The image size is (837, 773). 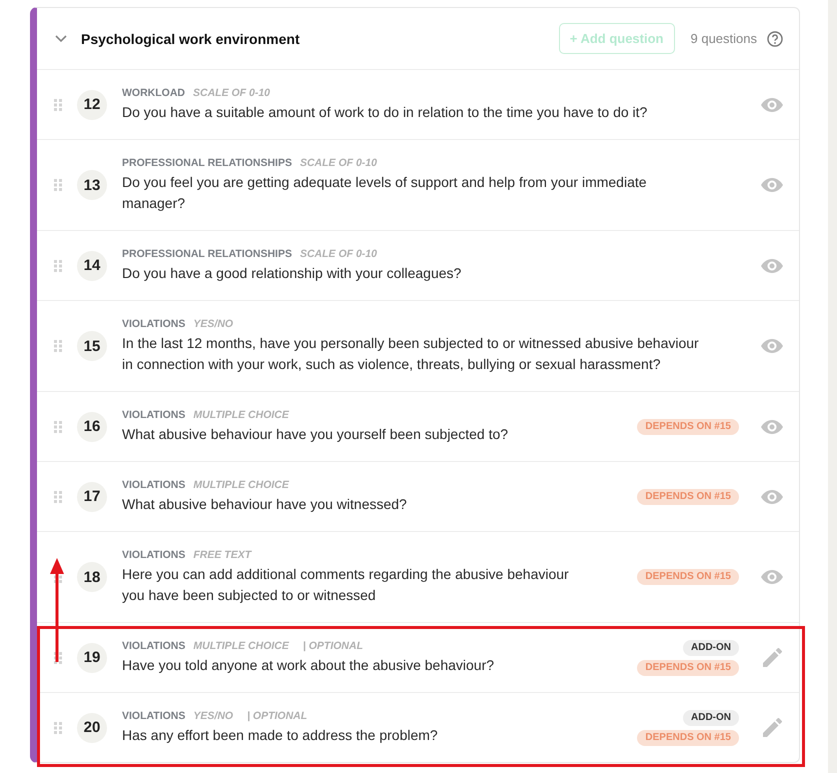 What do you see at coordinates (153, 93) in the screenshot?
I see `question-category: WORKLOAD` at bounding box center [153, 93].